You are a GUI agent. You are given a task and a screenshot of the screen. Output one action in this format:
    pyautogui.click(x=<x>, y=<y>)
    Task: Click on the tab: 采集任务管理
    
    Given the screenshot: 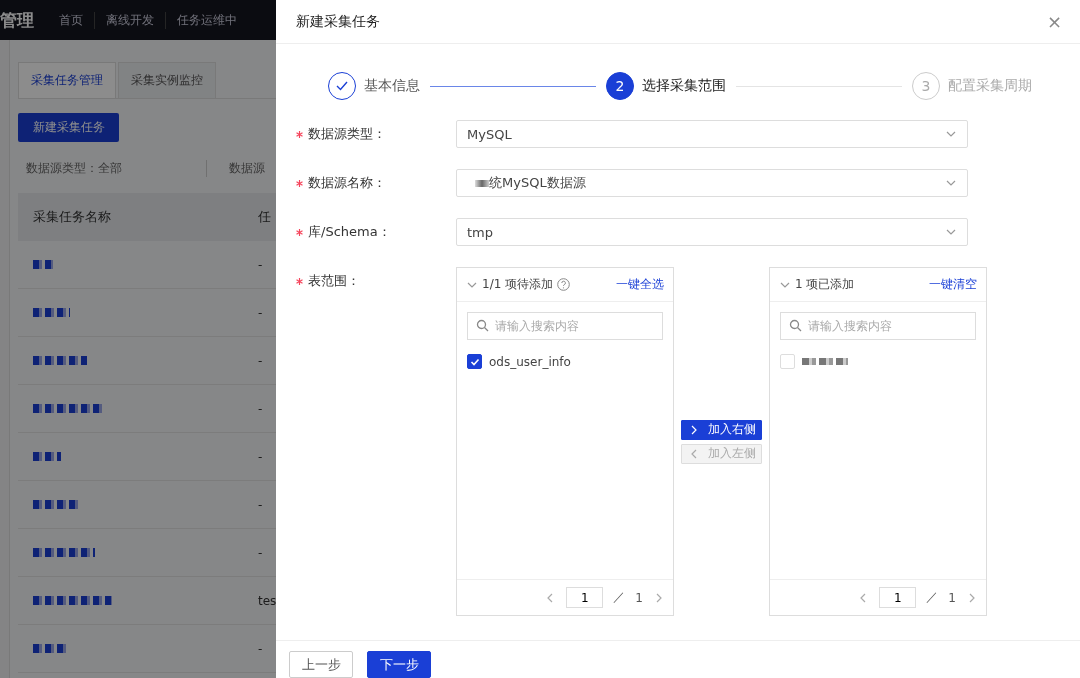 What is the action you would take?
    pyautogui.click(x=67, y=80)
    